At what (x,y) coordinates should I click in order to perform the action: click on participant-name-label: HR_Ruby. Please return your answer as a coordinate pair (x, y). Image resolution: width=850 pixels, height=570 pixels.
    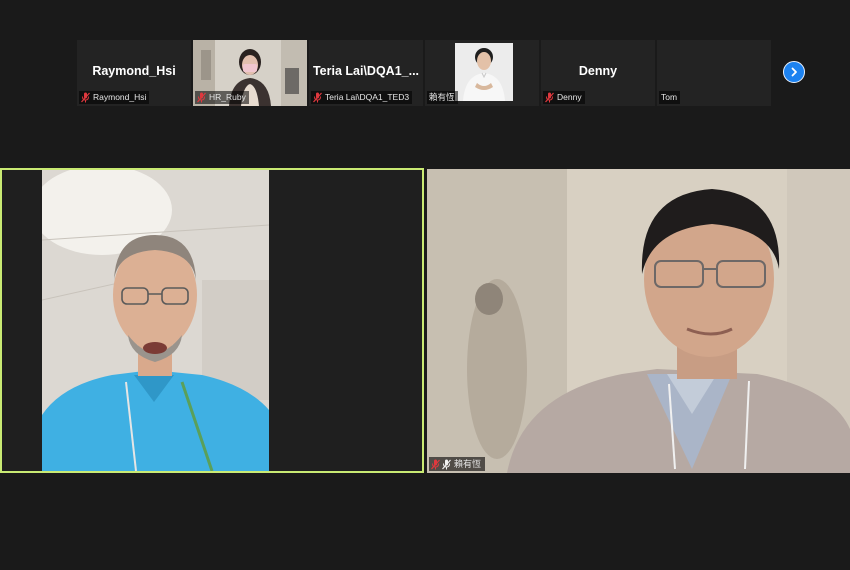
    Looking at the image, I should click on (222, 97).